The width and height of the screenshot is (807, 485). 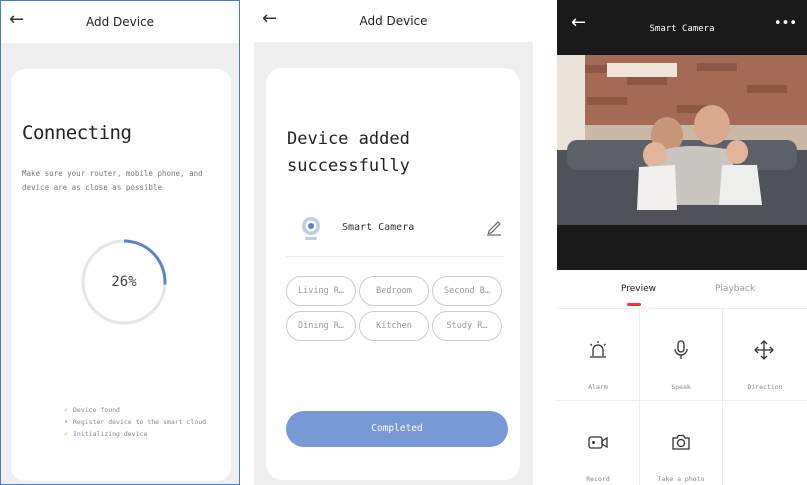 I want to click on speak-button: Speak, so click(x=681, y=355).